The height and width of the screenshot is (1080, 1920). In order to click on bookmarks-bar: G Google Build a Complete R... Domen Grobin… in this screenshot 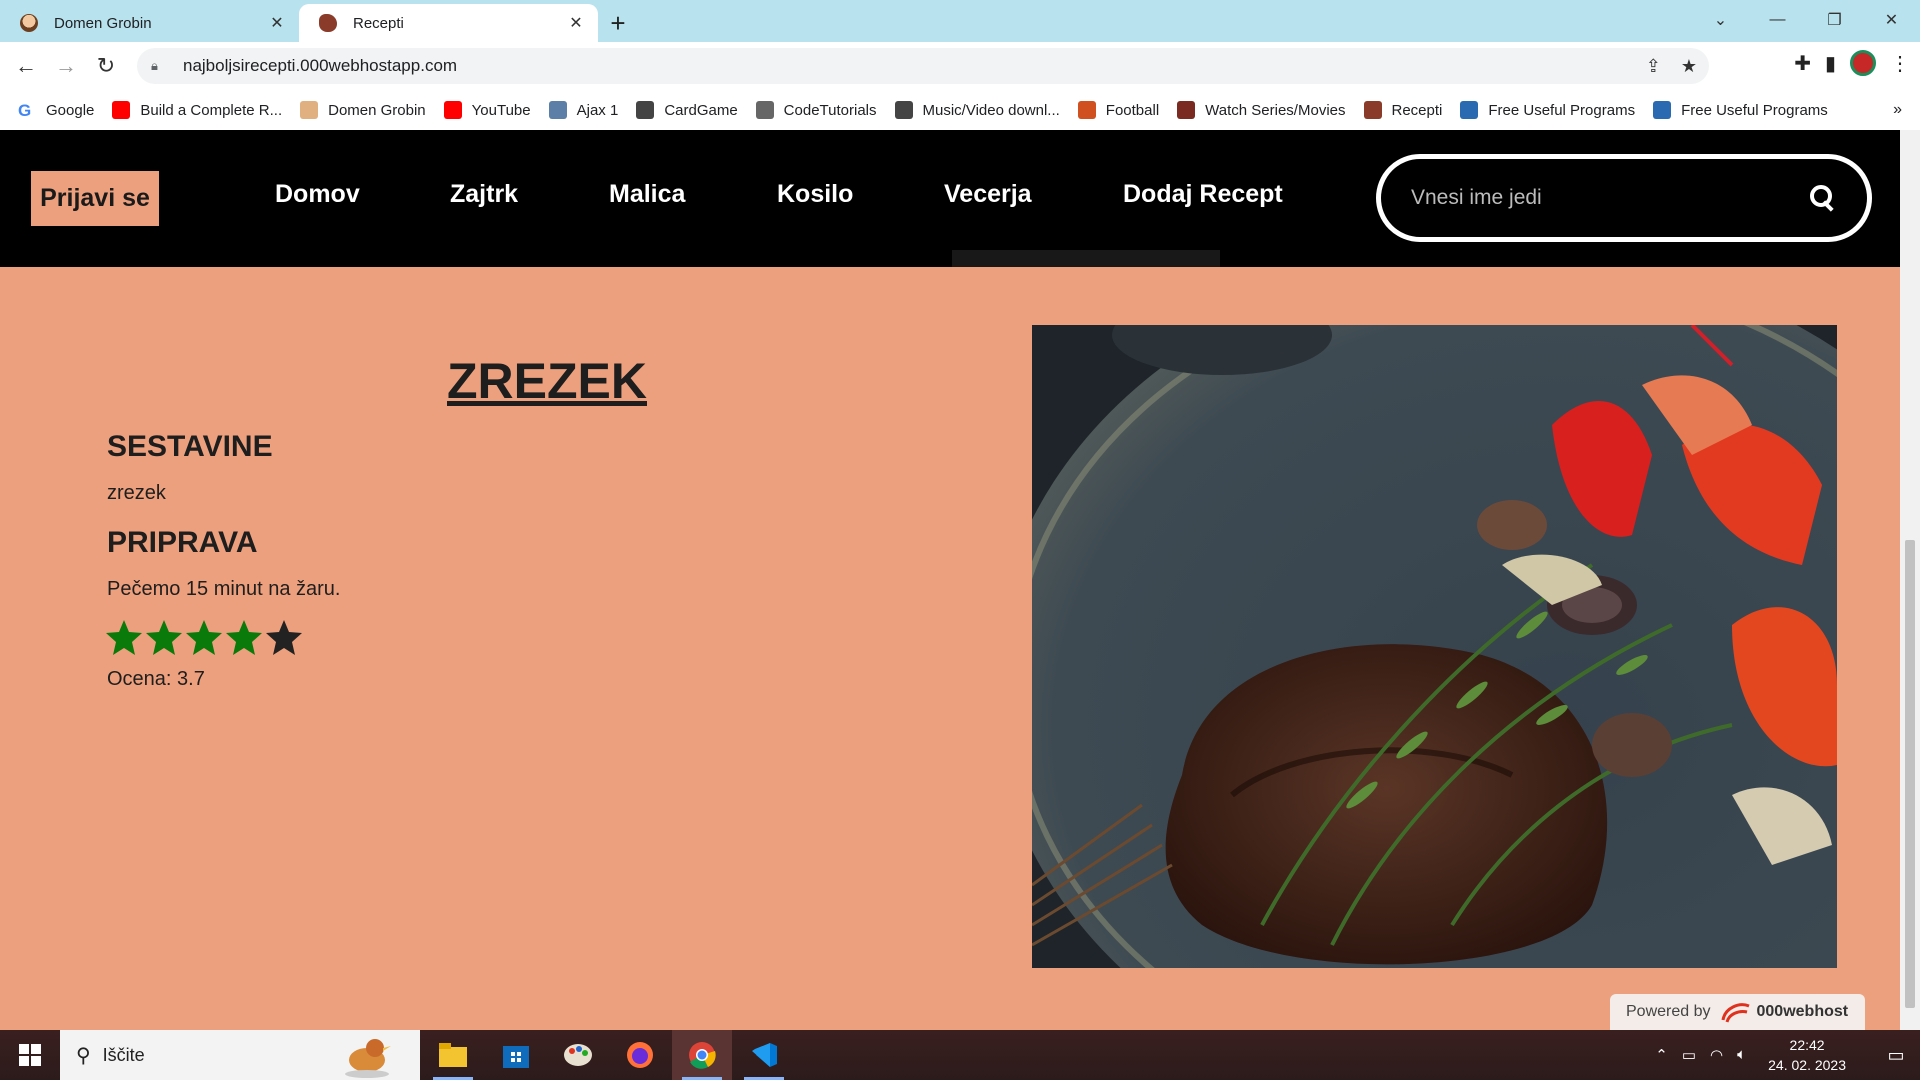, I will do `click(960, 110)`.